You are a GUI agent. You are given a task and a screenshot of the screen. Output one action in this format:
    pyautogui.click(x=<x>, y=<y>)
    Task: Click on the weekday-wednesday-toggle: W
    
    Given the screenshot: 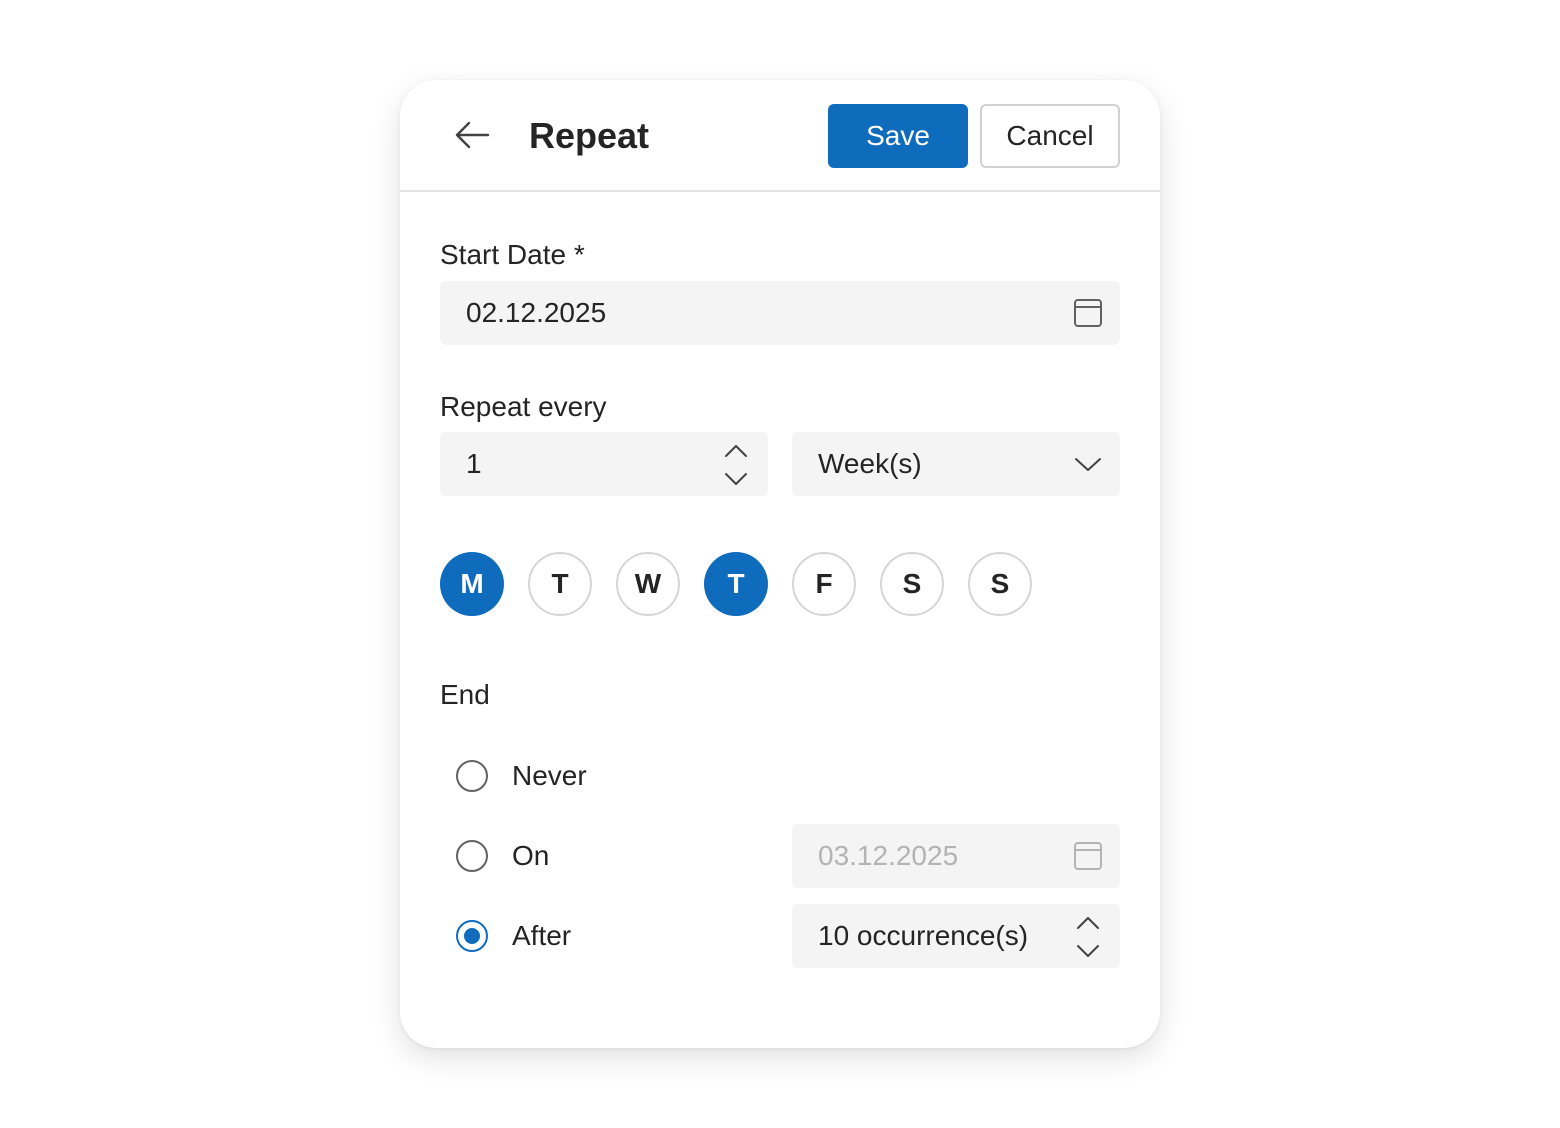 What is the action you would take?
    pyautogui.click(x=648, y=584)
    